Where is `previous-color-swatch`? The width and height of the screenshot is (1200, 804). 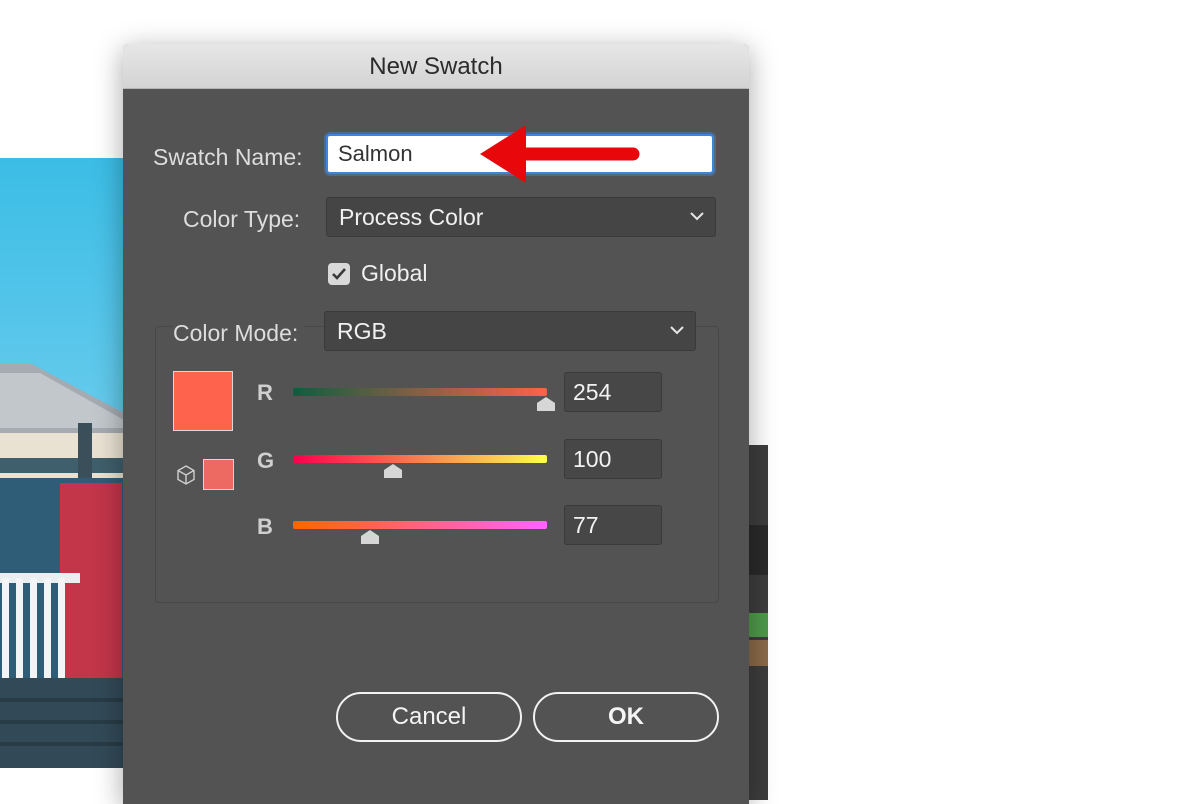 previous-color-swatch is located at coordinates (218, 474).